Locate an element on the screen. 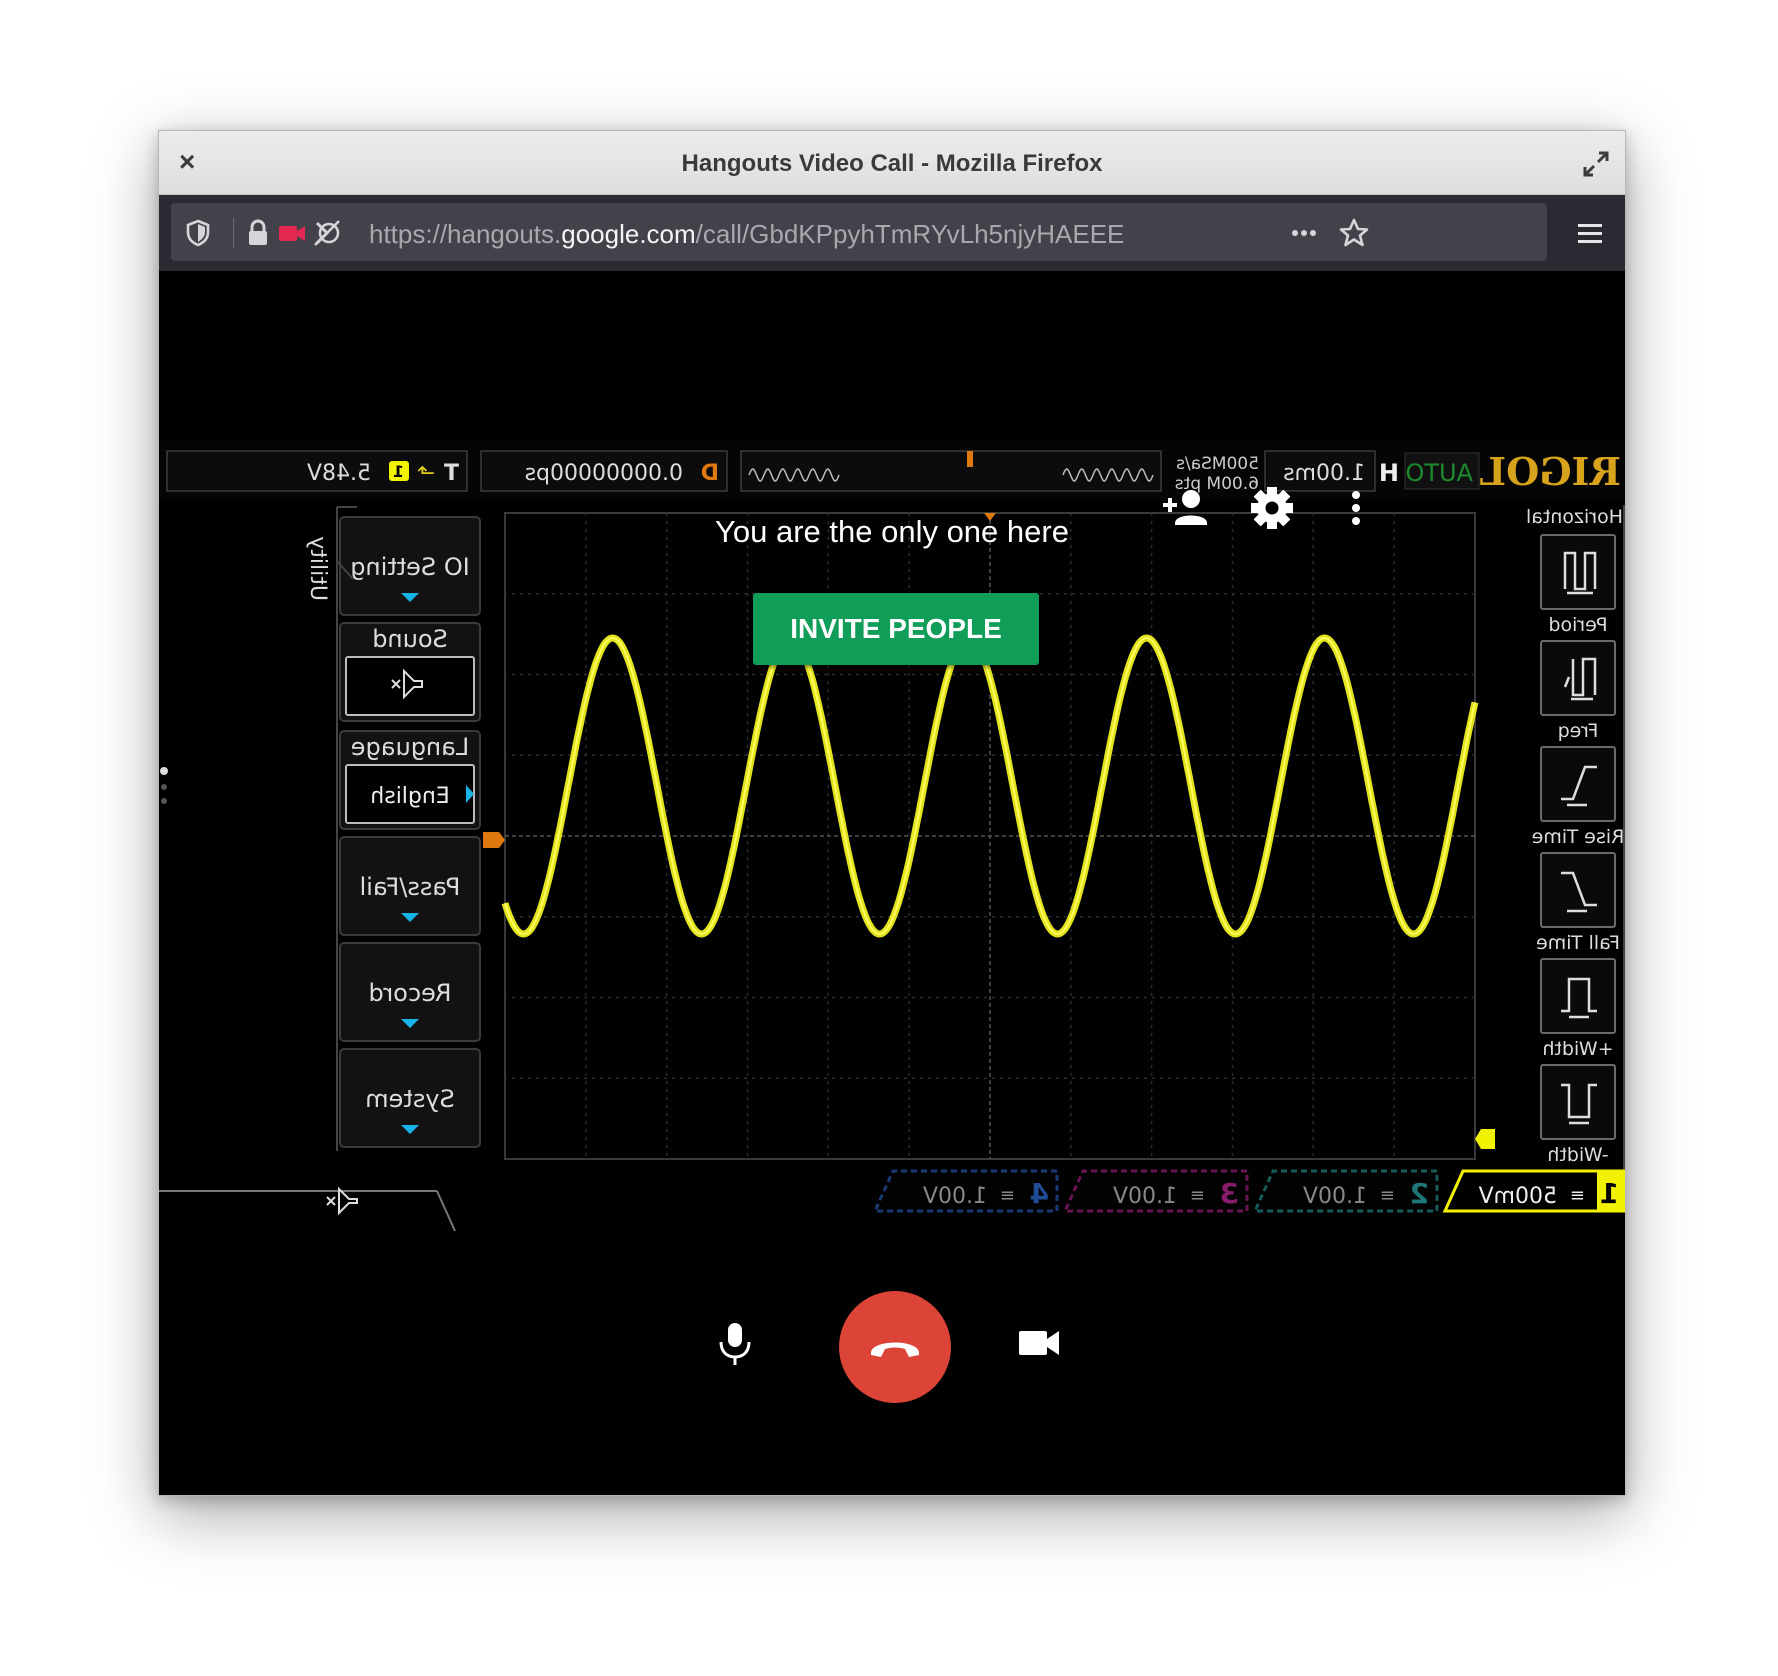 This screenshot has height=1676, width=1778. measure-label: +Width is located at coordinates (1577, 1049).